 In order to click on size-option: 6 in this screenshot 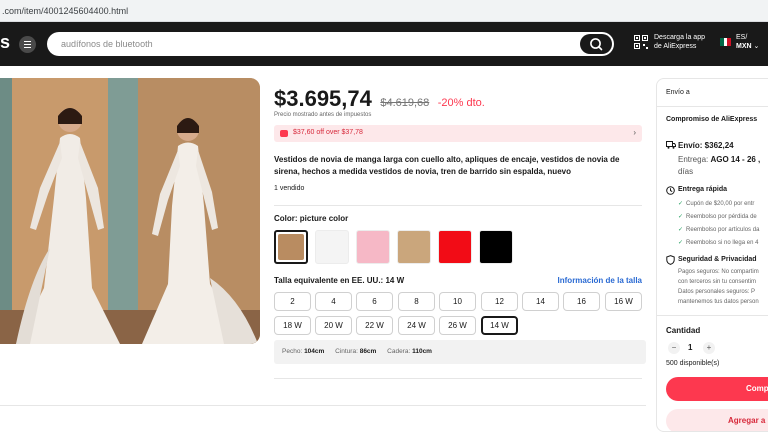, I will do `click(374, 301)`.